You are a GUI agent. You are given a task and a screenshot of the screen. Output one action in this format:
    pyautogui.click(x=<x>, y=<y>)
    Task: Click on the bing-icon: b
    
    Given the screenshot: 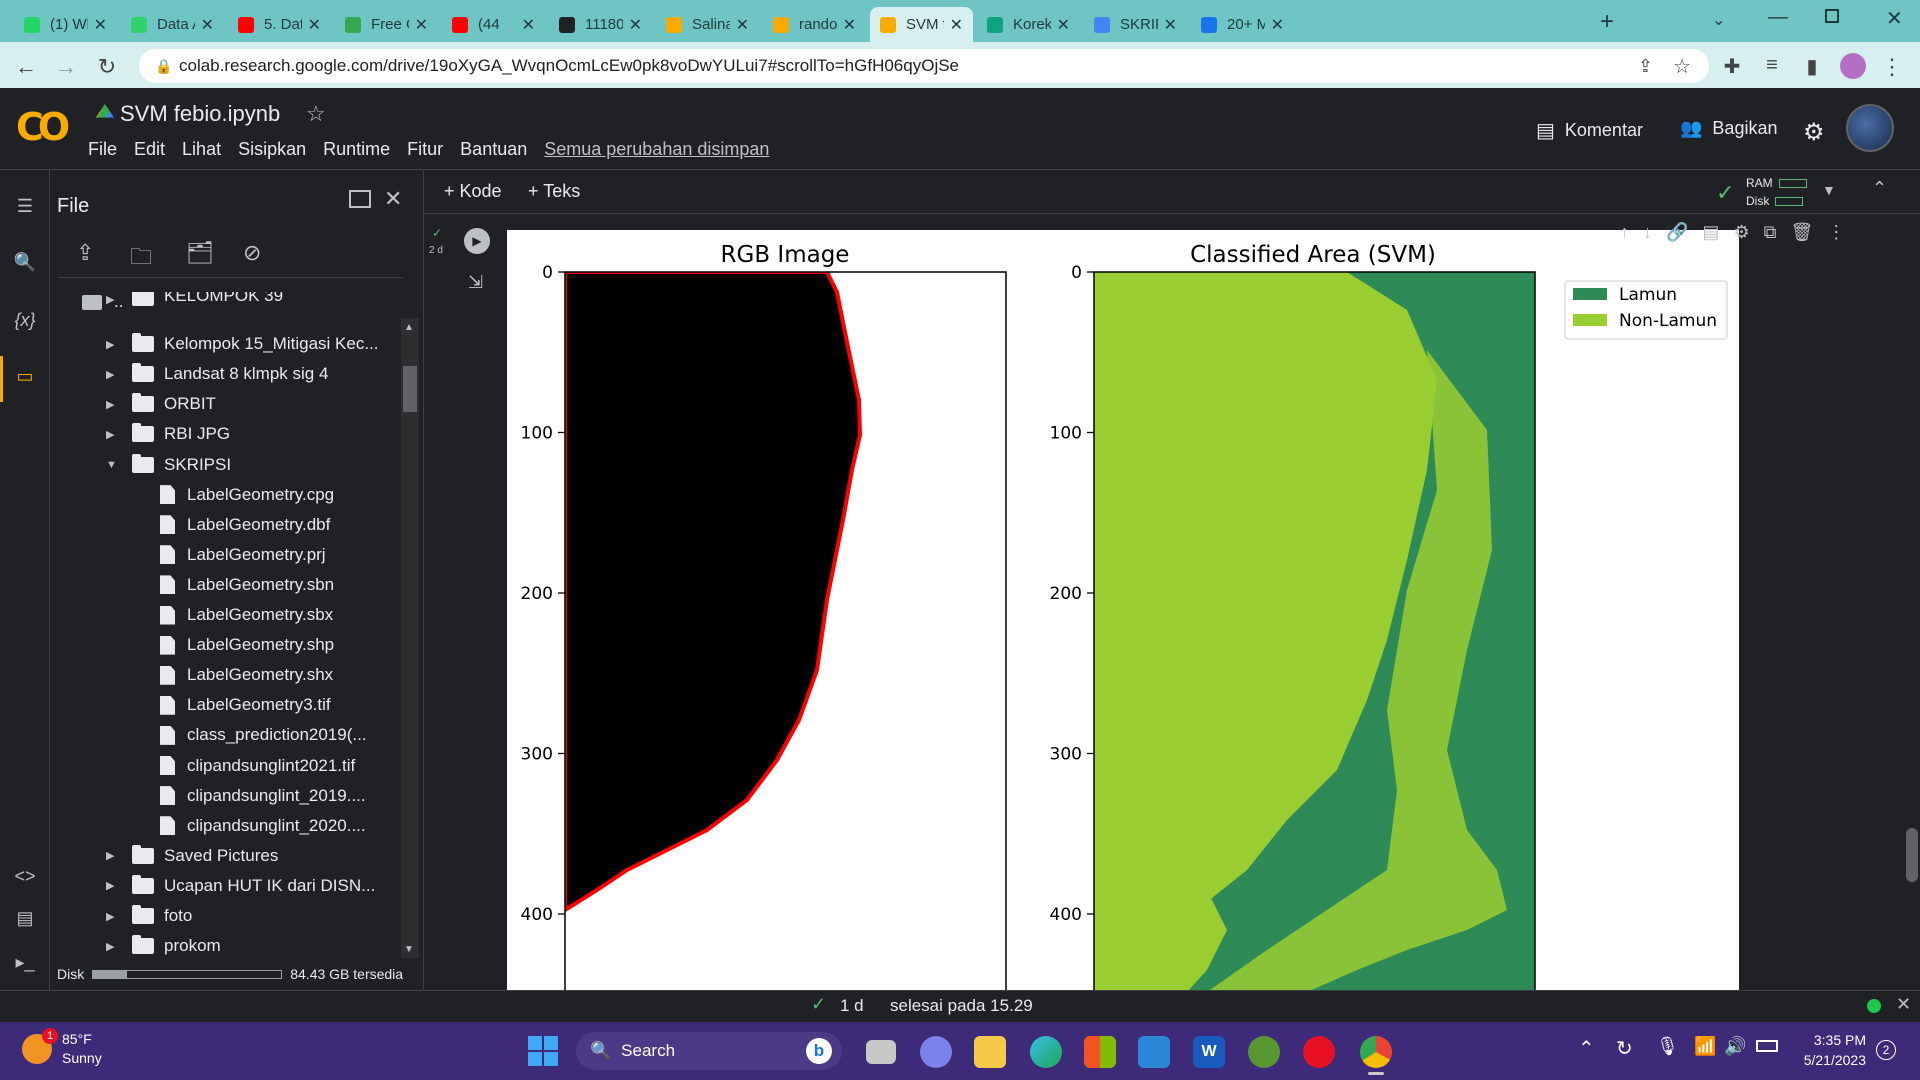 What is the action you would take?
    pyautogui.click(x=819, y=1051)
    